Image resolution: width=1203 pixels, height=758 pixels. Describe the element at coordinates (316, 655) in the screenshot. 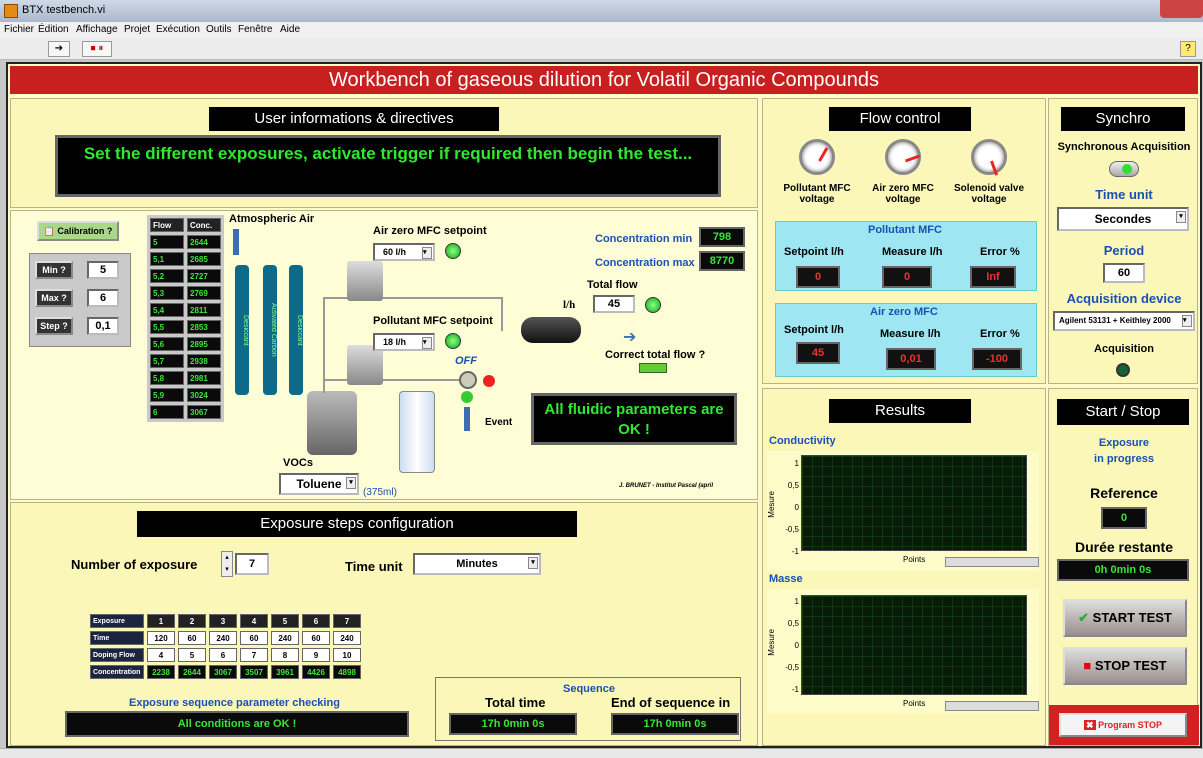

I see `exposure-cell: 9` at that location.